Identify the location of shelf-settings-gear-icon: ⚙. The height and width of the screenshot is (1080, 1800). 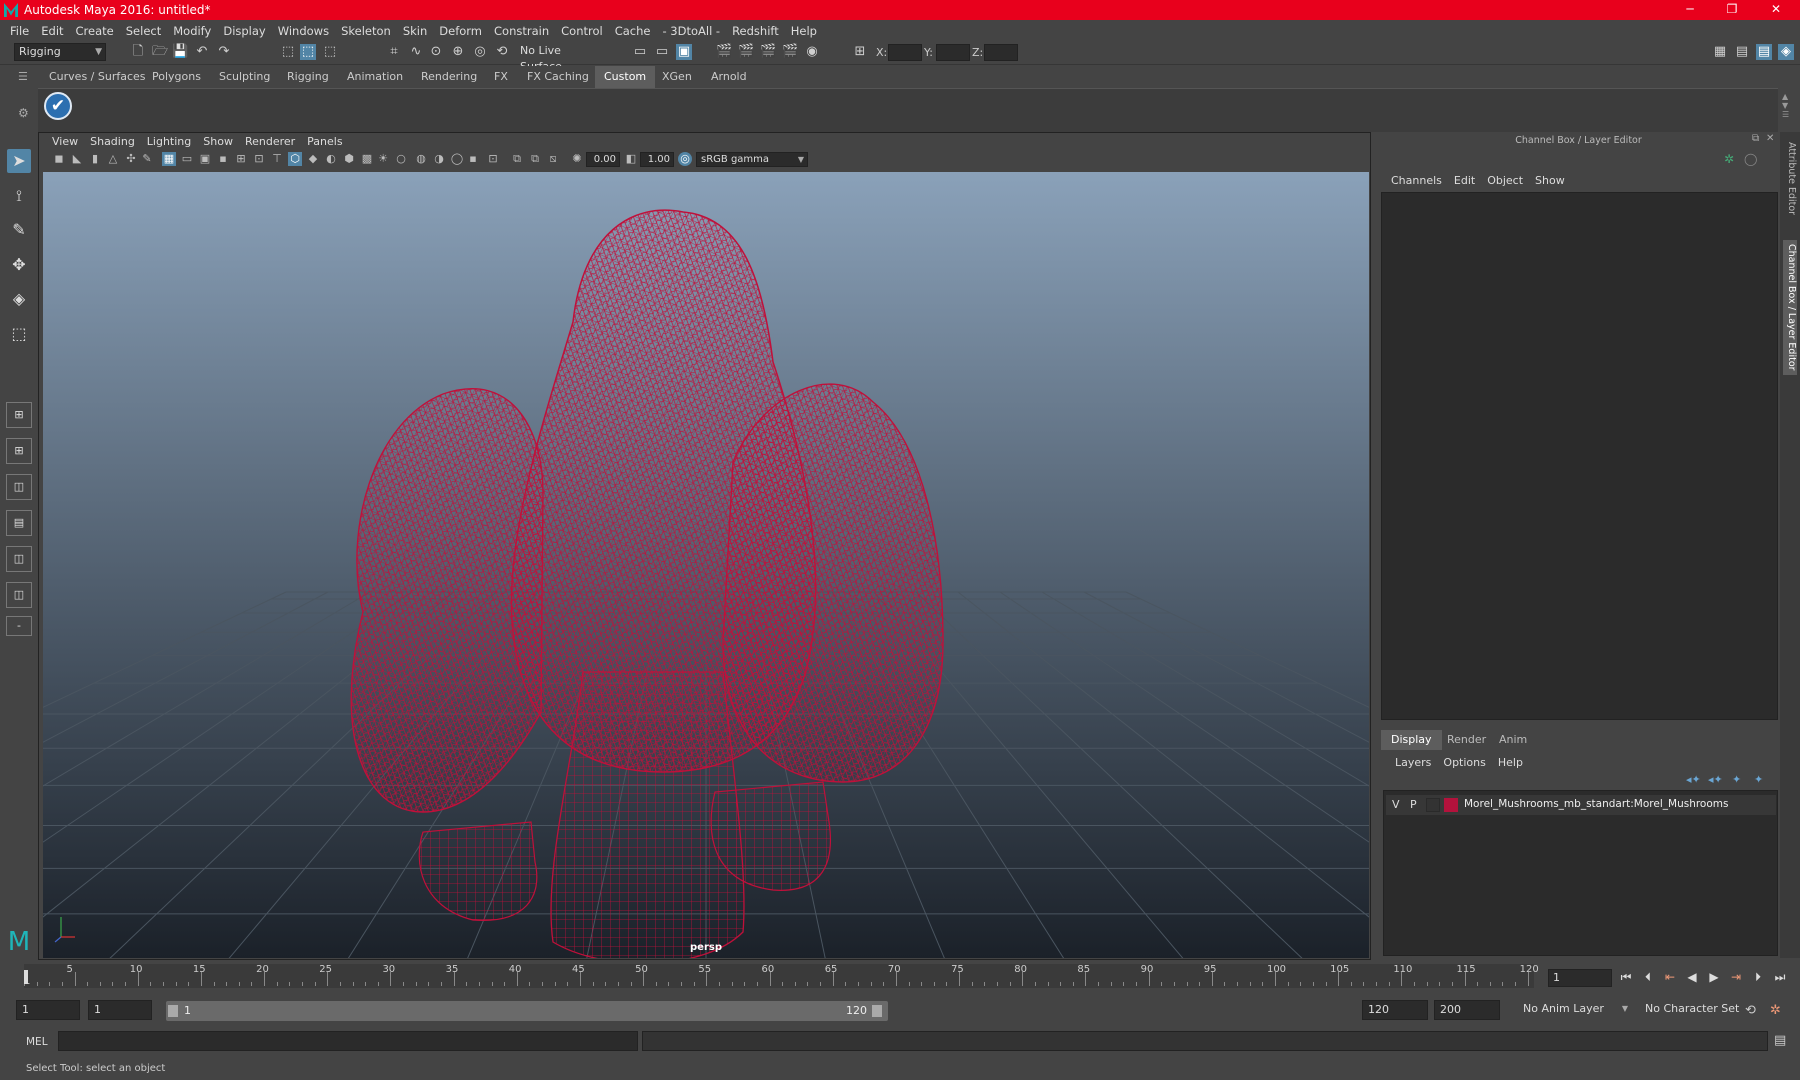
(23, 113).